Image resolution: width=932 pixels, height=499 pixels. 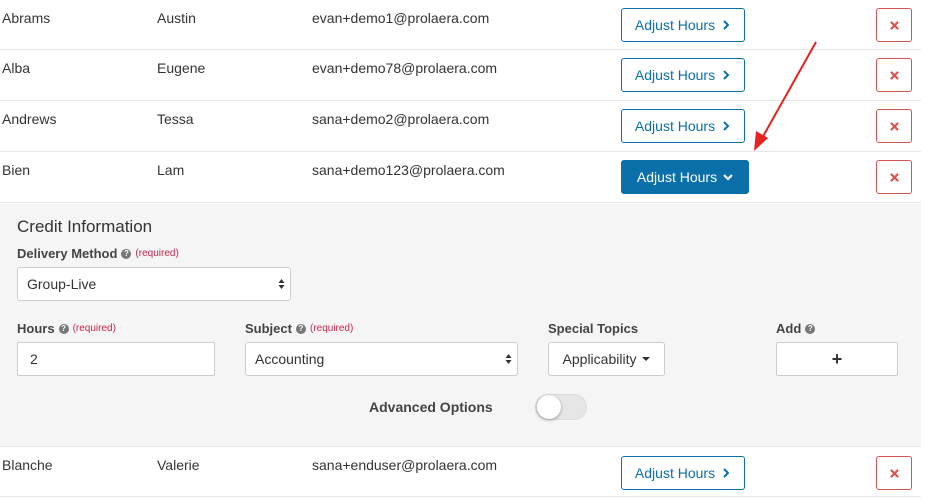 I want to click on hours-value: 2, so click(x=34, y=359).